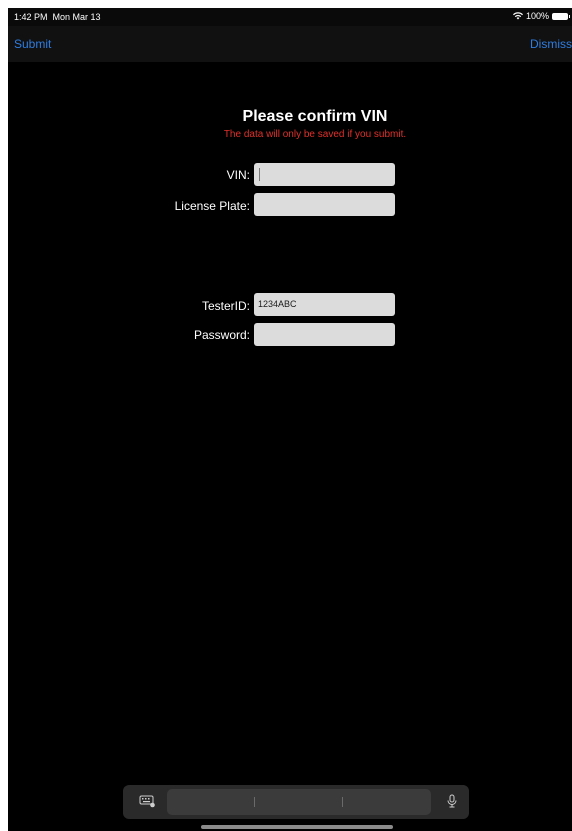 The image size is (572, 831). What do you see at coordinates (290, 17) in the screenshot?
I see `status-bar: 1:42 PM Mon Mar 13 100%` at bounding box center [290, 17].